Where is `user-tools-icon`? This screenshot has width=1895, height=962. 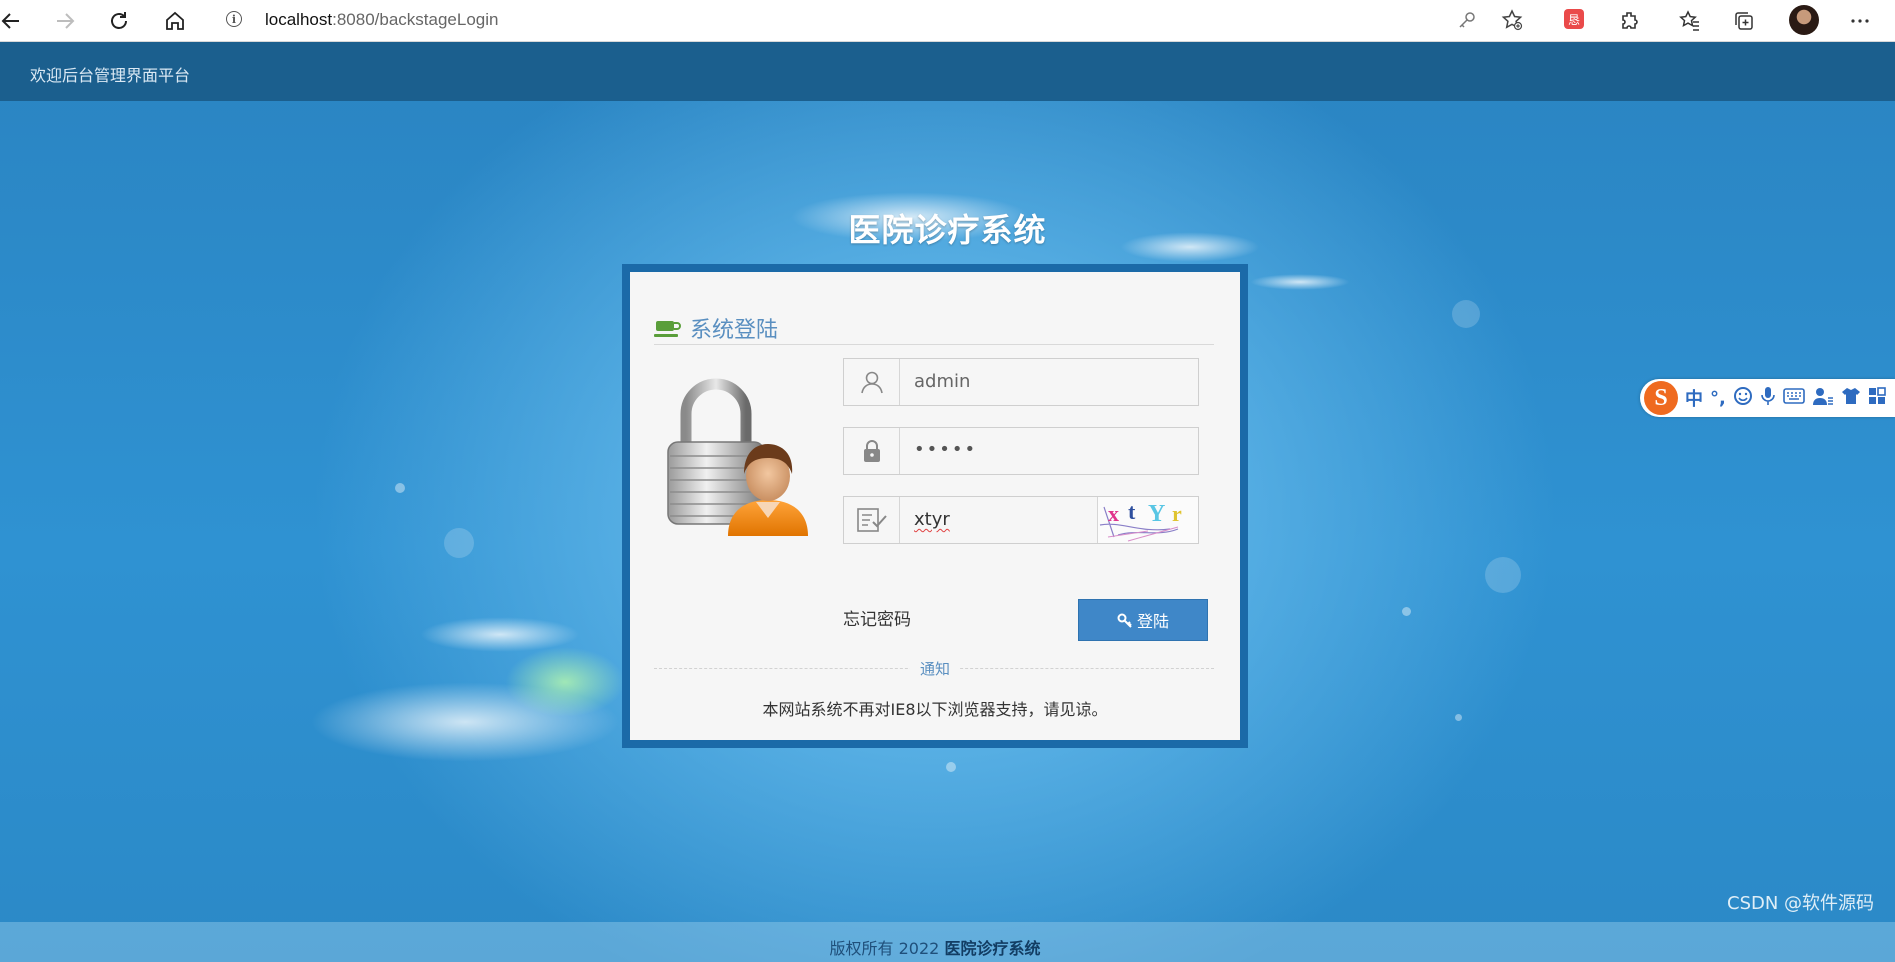 user-tools-icon is located at coordinates (1823, 398).